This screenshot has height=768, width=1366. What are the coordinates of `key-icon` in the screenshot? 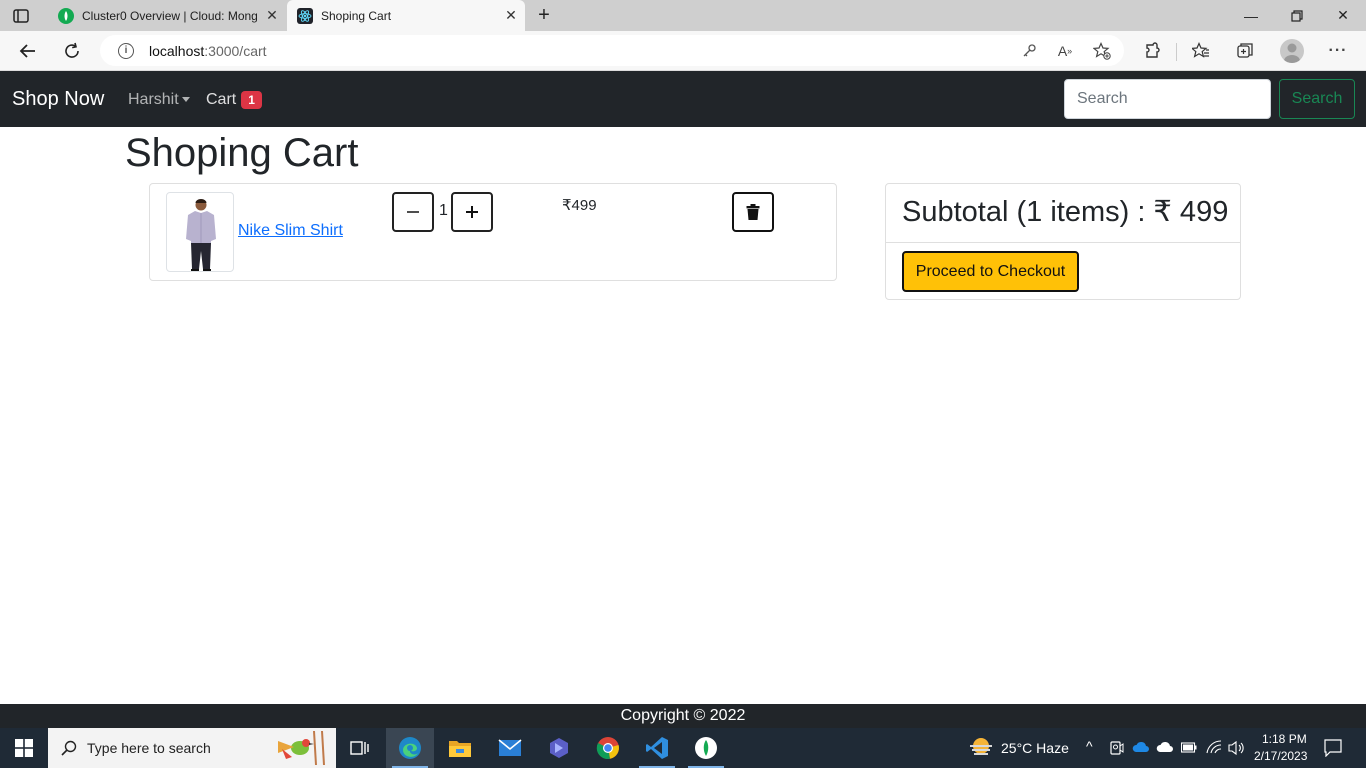 It's located at (1029, 51).